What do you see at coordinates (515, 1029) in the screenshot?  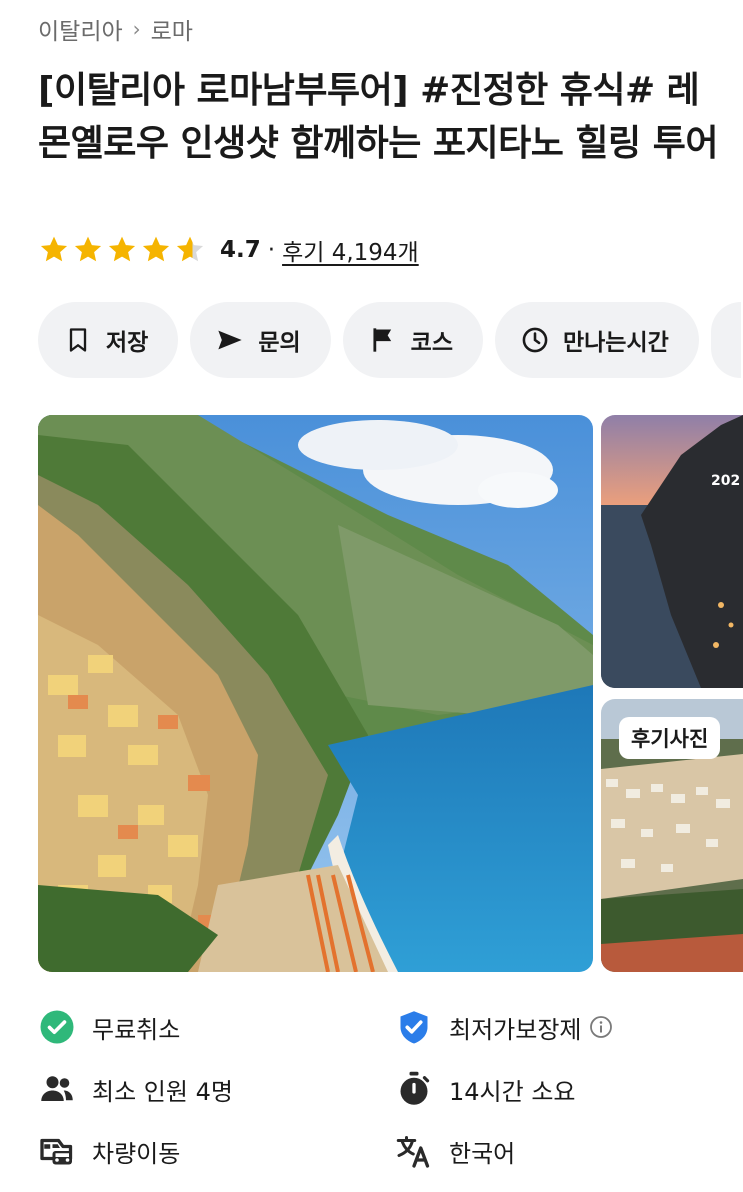 I see `lowest-price-label: 최저가보장제` at bounding box center [515, 1029].